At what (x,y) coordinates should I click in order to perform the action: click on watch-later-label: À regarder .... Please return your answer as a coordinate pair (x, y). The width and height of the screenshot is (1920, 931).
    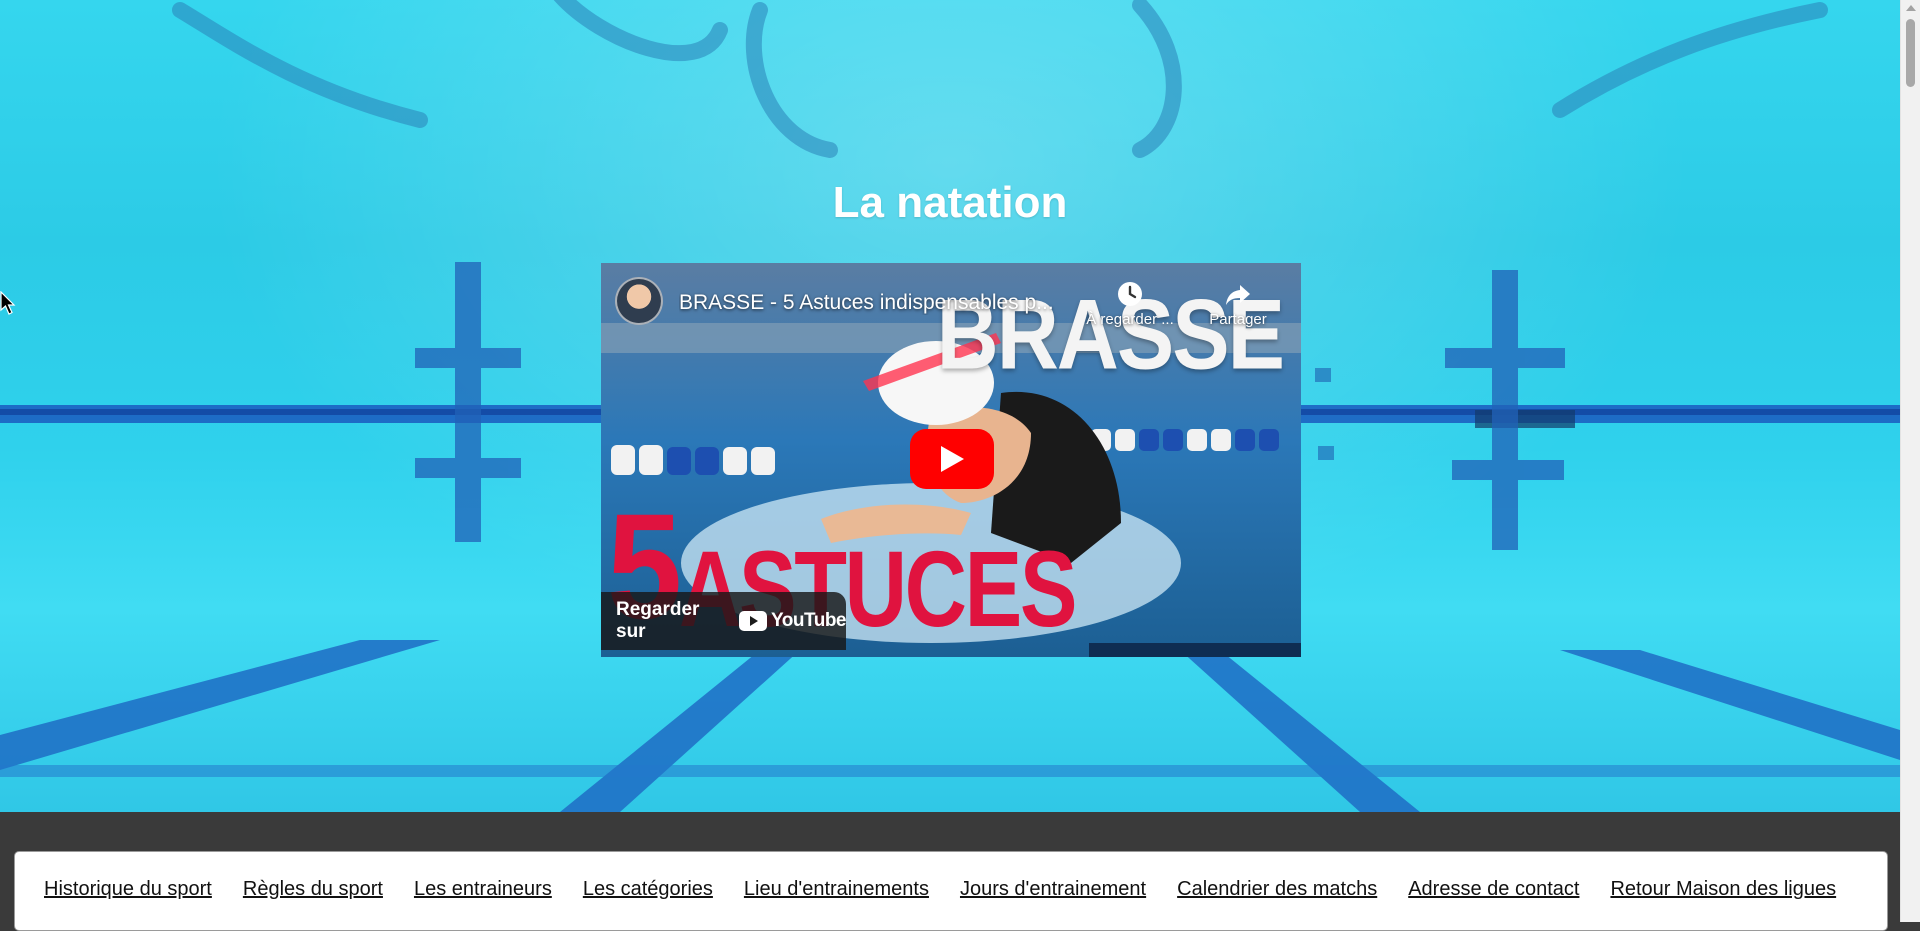
    Looking at the image, I should click on (1130, 319).